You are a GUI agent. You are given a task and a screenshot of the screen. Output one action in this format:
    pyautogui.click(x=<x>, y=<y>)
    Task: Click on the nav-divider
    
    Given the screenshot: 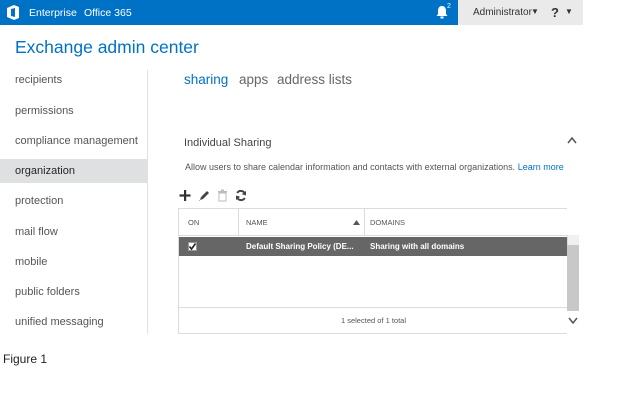 What is the action you would take?
    pyautogui.click(x=147, y=202)
    